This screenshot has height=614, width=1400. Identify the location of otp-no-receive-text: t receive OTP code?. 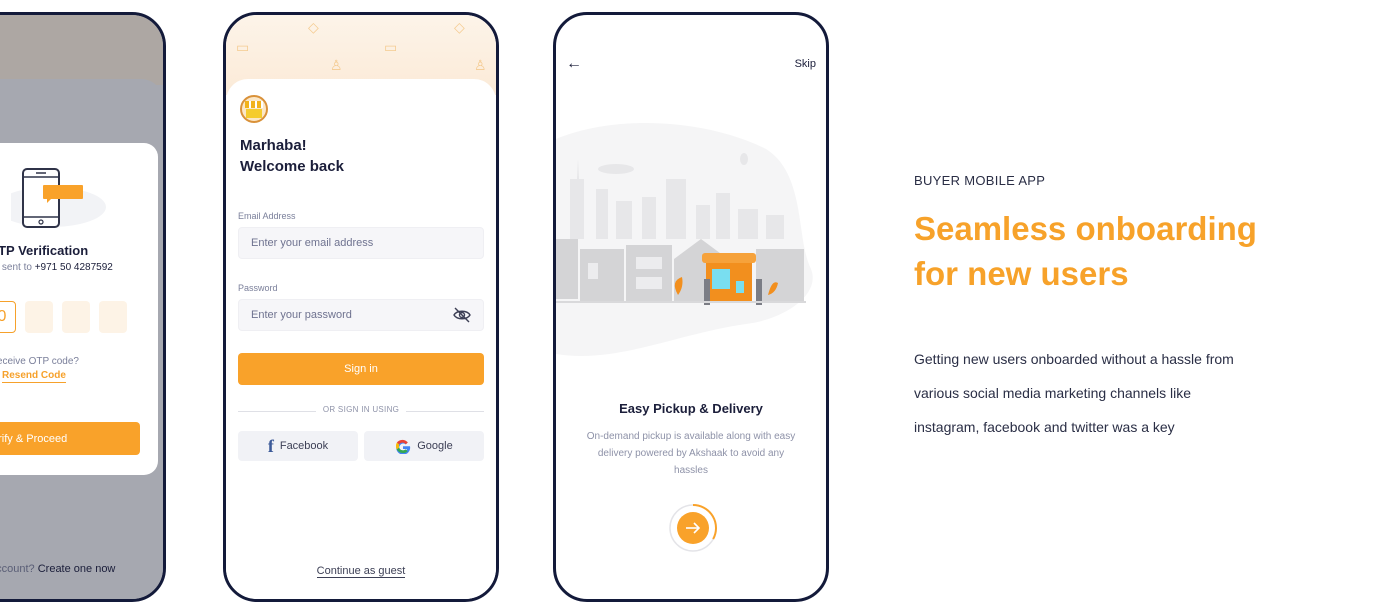
(39, 361).